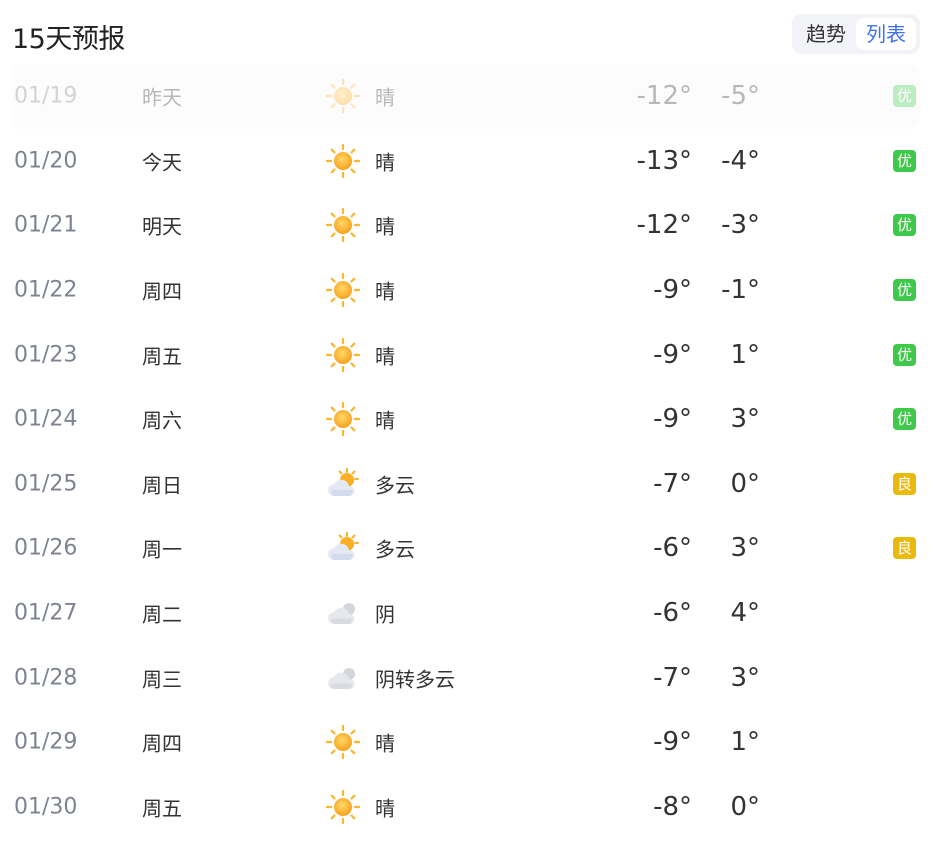 The height and width of the screenshot is (843, 936). What do you see at coordinates (162, 97) in the screenshot?
I see `row-day: 昨天` at bounding box center [162, 97].